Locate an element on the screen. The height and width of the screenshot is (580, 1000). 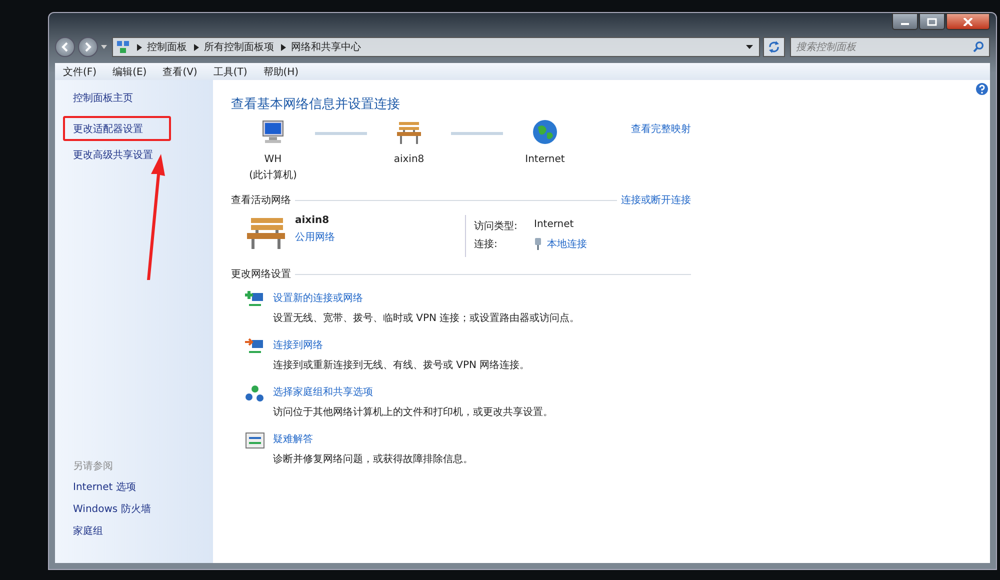
plug-icon is located at coordinates (538, 244).